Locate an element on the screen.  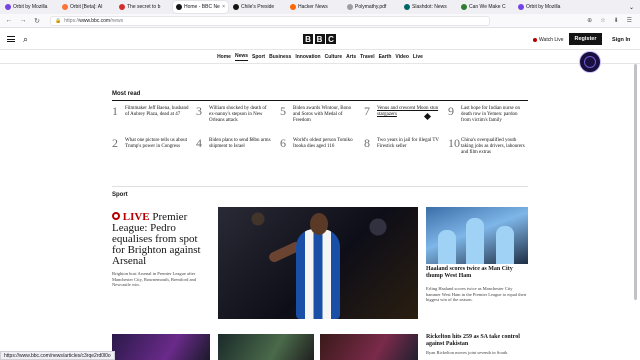
most-read-rank: 9 is located at coordinates (451, 111).